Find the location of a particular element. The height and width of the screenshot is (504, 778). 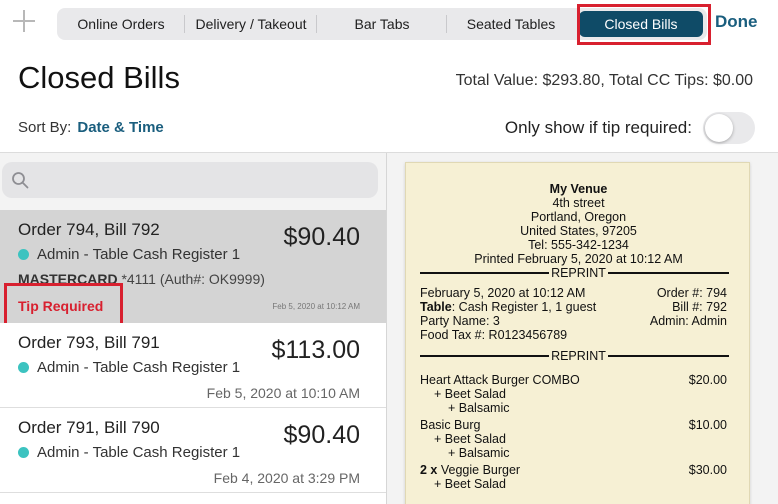

add-icon is located at coordinates (24, 21).